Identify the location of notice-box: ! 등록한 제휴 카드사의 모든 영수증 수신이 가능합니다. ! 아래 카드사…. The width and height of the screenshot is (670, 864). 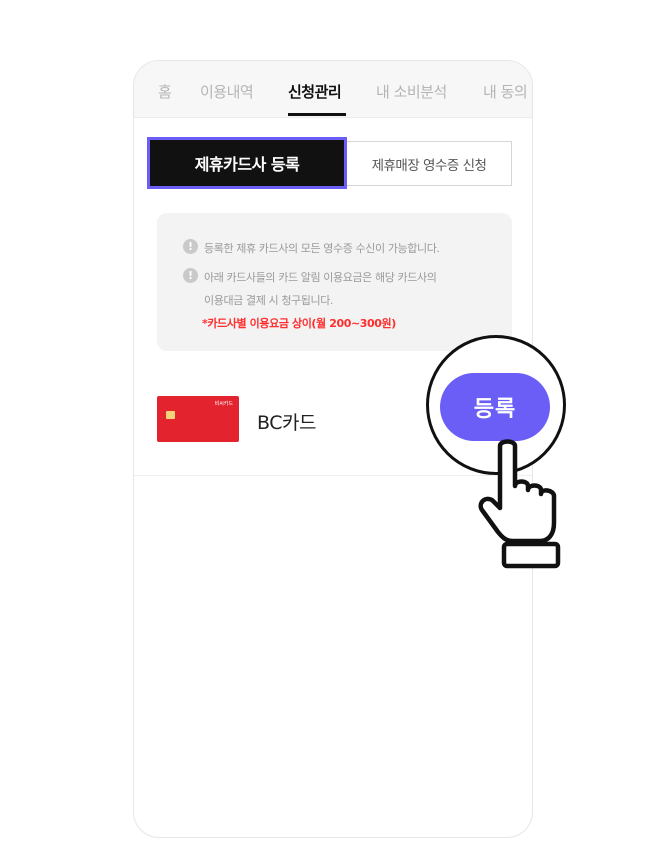
(334, 282).